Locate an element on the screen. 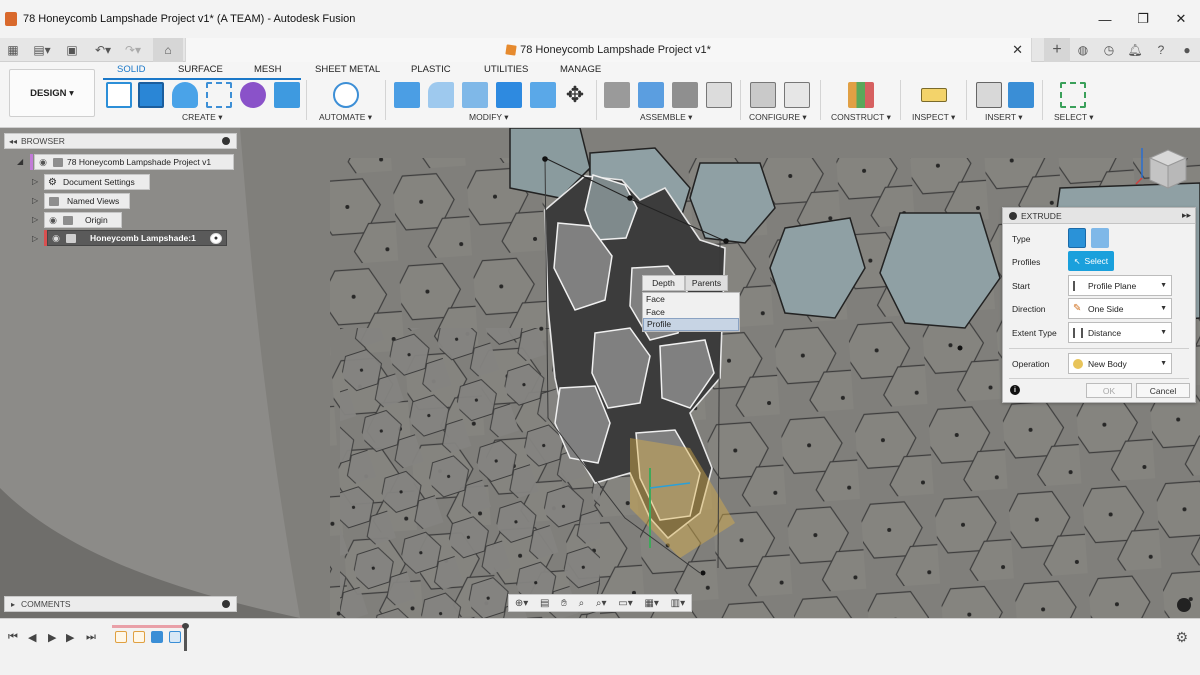 Image resolution: width=1200 pixels, height=675 pixels. activate-component-icon: ● is located at coordinates (216, 238).